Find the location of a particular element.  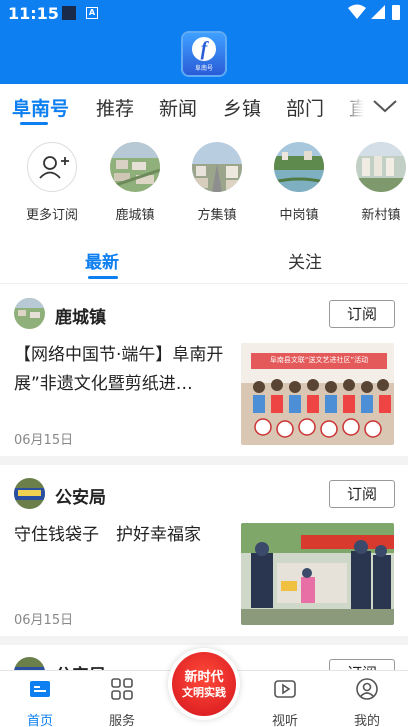

subscription-zhonggang: 中岗镇 is located at coordinates (299, 182).